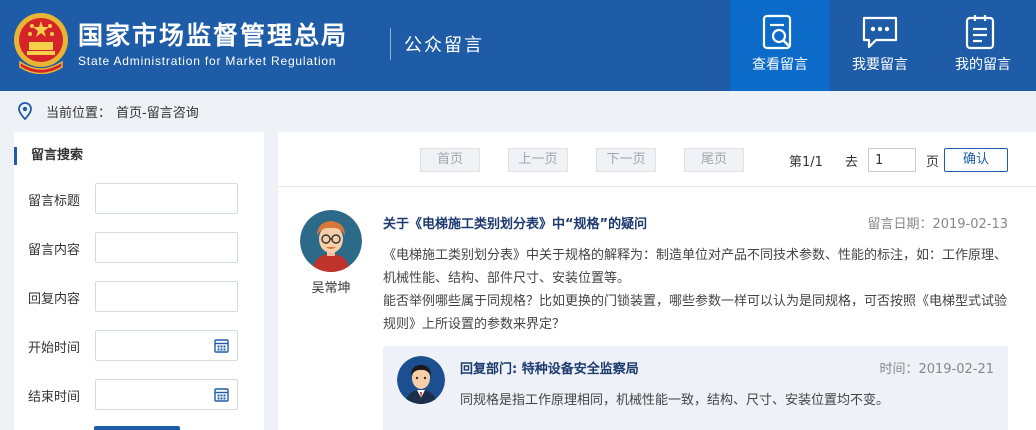  What do you see at coordinates (937, 224) in the screenshot?
I see `message-date: 留言日期：2019-02-13` at bounding box center [937, 224].